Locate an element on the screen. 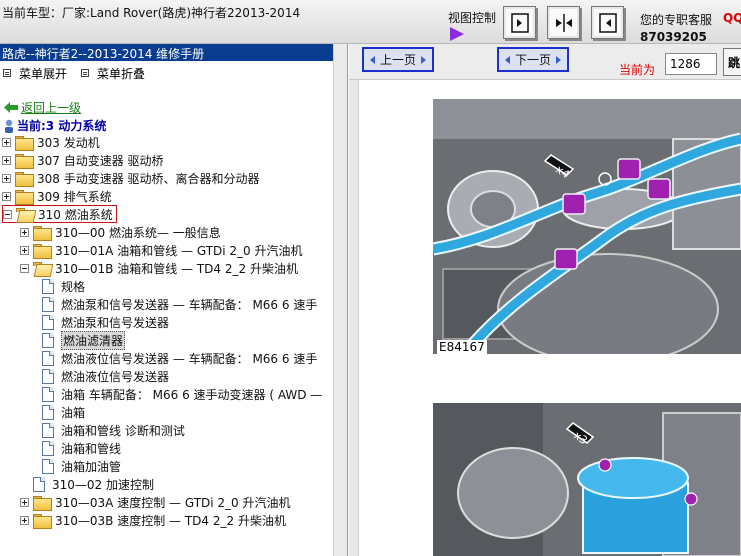 The height and width of the screenshot is (556, 741). back-link: 返回上一级 is located at coordinates (42, 107).